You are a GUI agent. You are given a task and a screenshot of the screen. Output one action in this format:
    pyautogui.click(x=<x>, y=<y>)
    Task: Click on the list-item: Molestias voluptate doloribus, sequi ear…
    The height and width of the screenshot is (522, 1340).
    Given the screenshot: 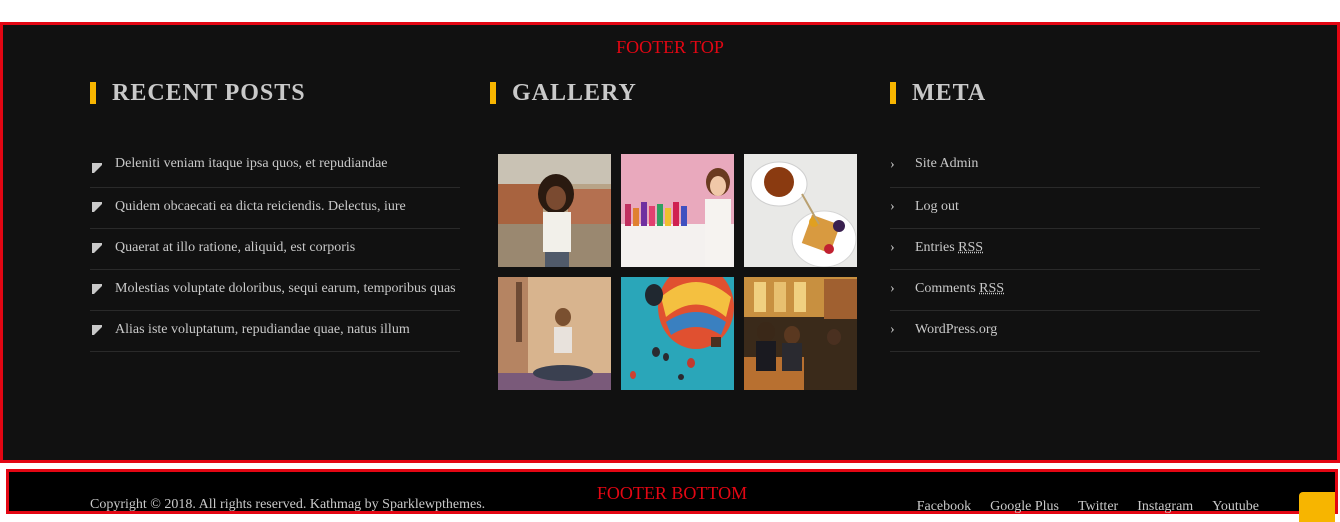 What is the action you would take?
    pyautogui.click(x=275, y=290)
    